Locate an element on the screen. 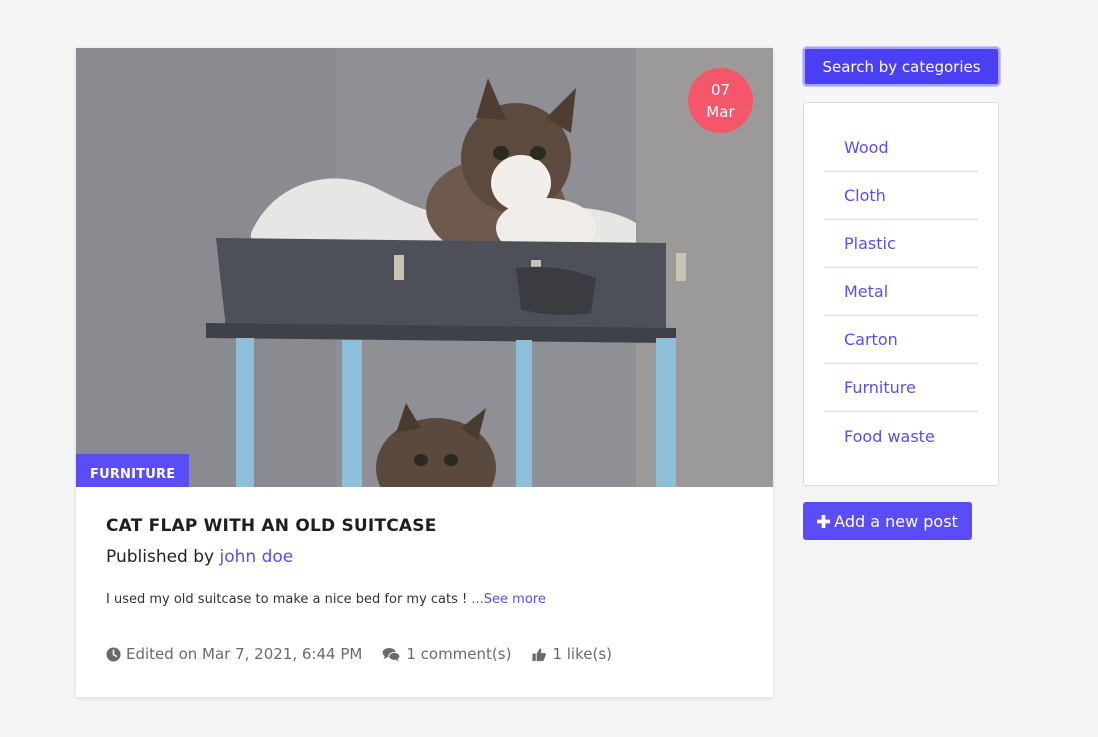  category-tag: FURNITURE is located at coordinates (133, 470).